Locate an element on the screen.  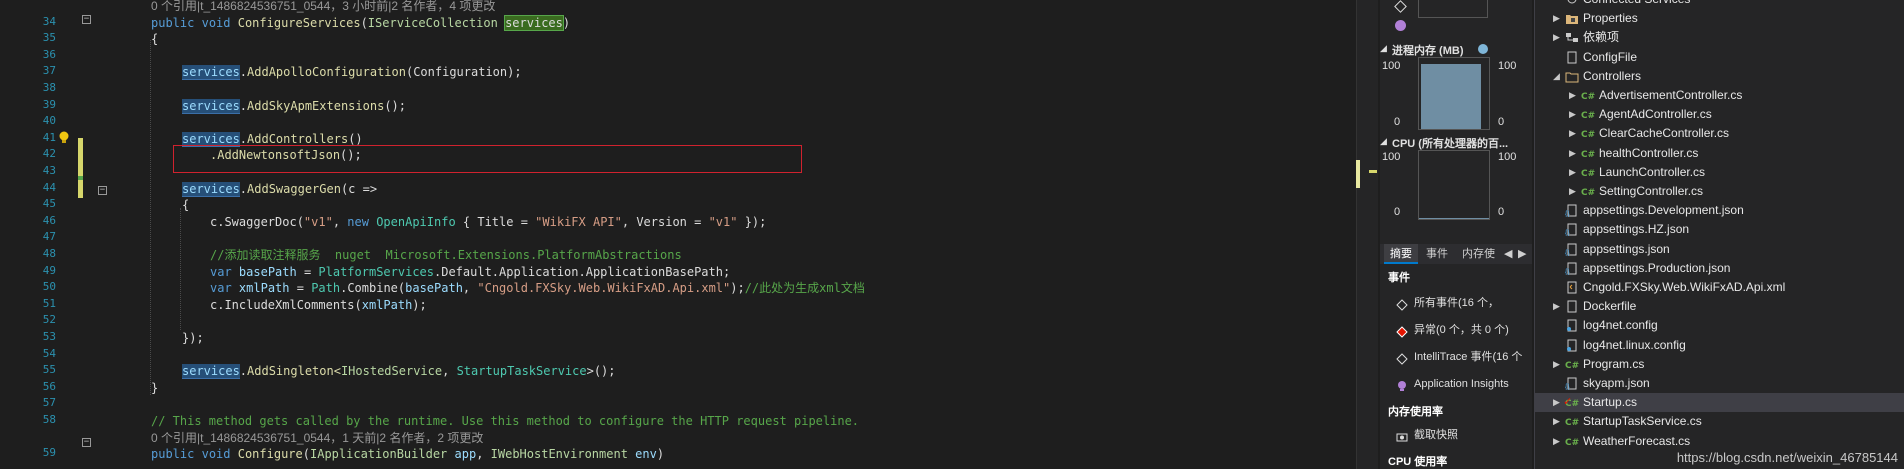
solution-item-label: appsettings.json is located at coordinates (1626, 248).